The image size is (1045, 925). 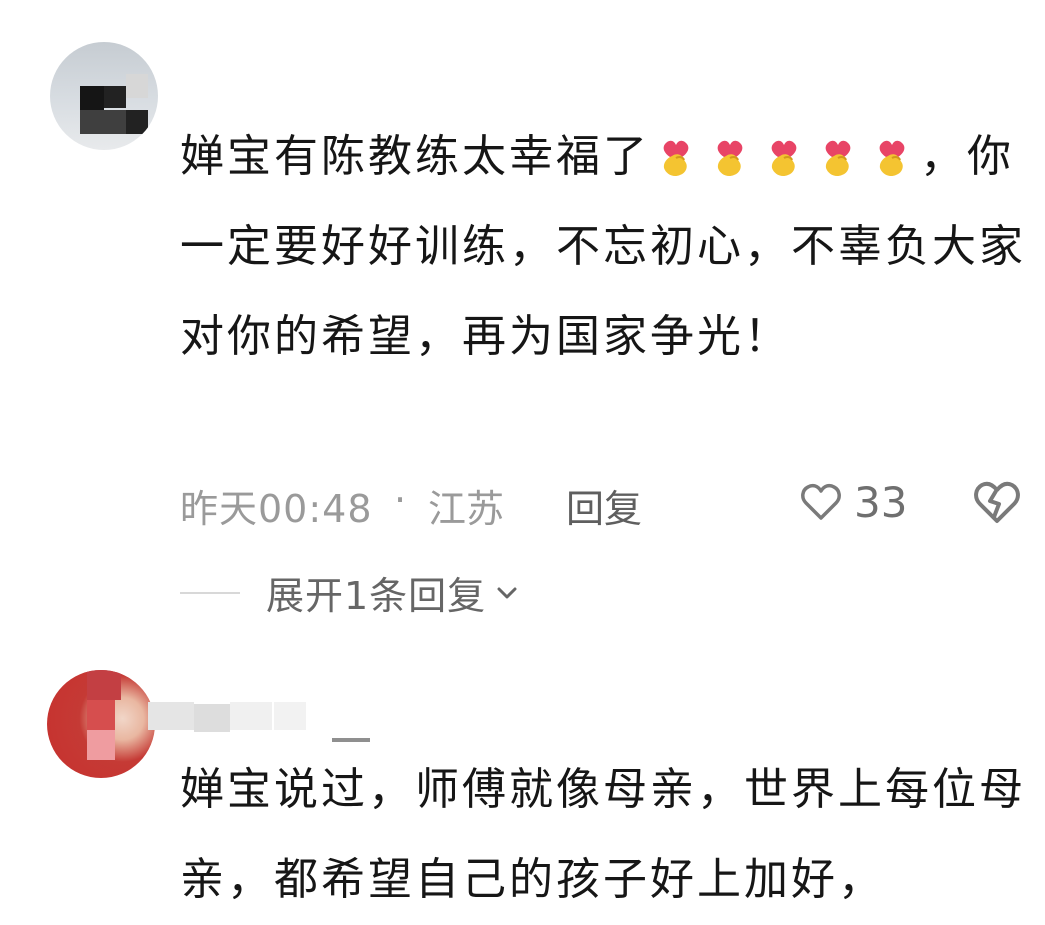 I want to click on comment-text-part: 婵宝有陈教练太幸福了, so click(x=415, y=156).